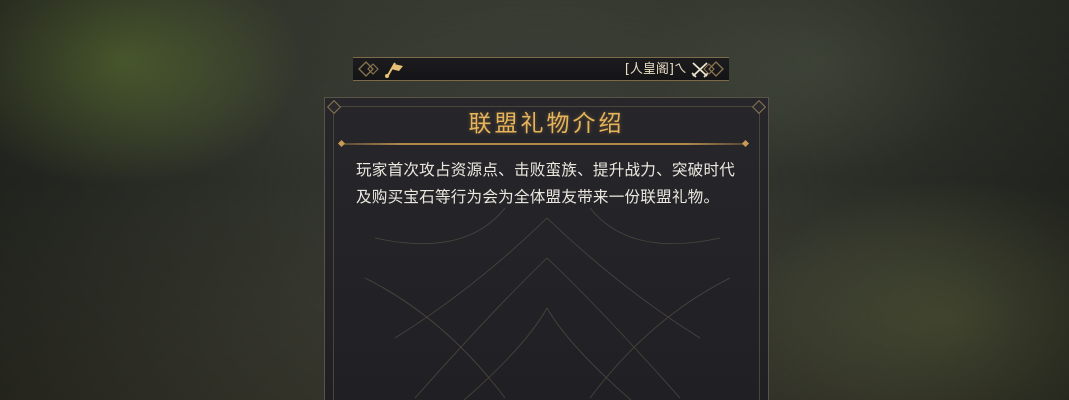 This screenshot has width=1069, height=400. I want to click on flag-icon, so click(394, 69).